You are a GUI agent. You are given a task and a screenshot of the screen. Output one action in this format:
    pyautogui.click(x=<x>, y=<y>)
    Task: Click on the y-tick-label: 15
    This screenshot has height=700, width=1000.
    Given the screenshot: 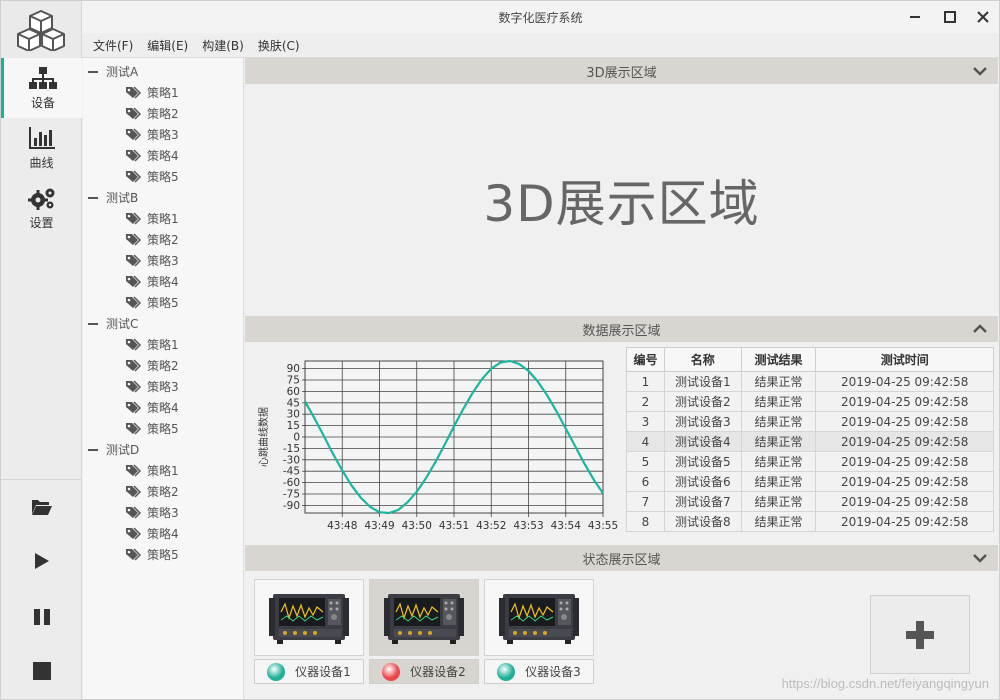 What is the action you would take?
    pyautogui.click(x=293, y=426)
    